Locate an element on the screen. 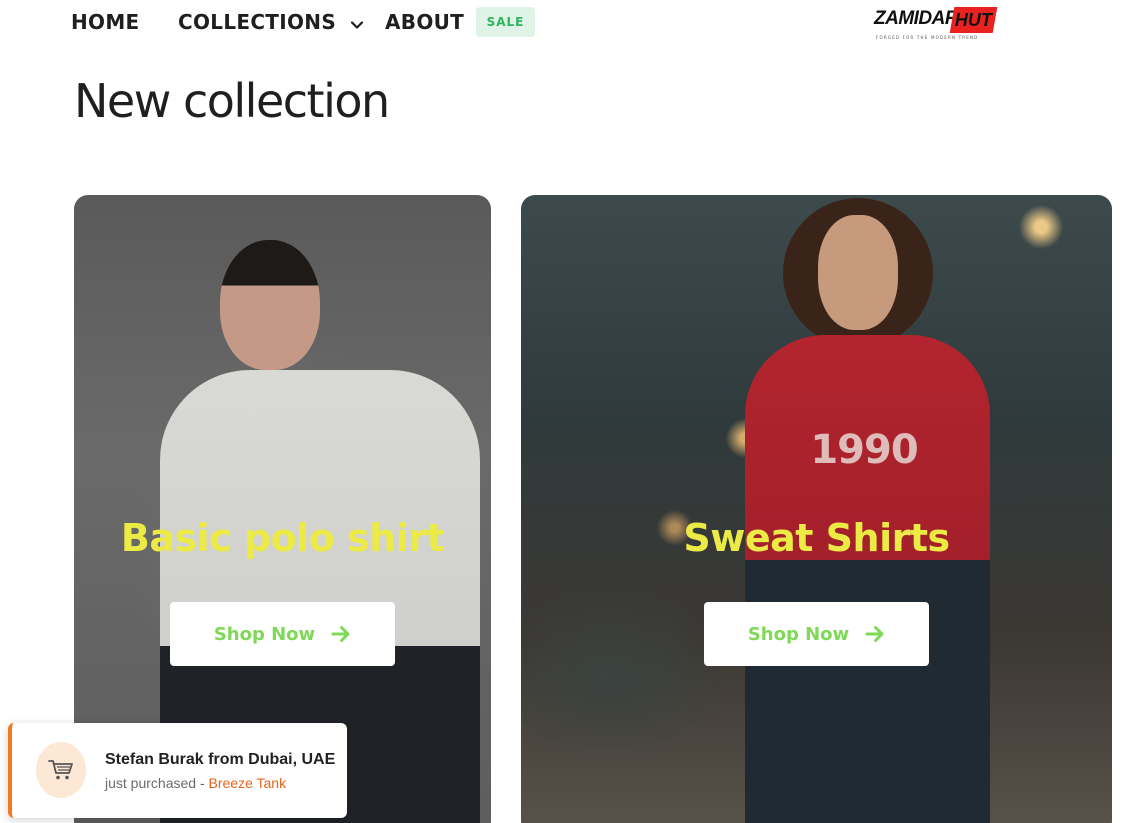 The height and width of the screenshot is (823, 1125). page-title: New collection is located at coordinates (232, 101).